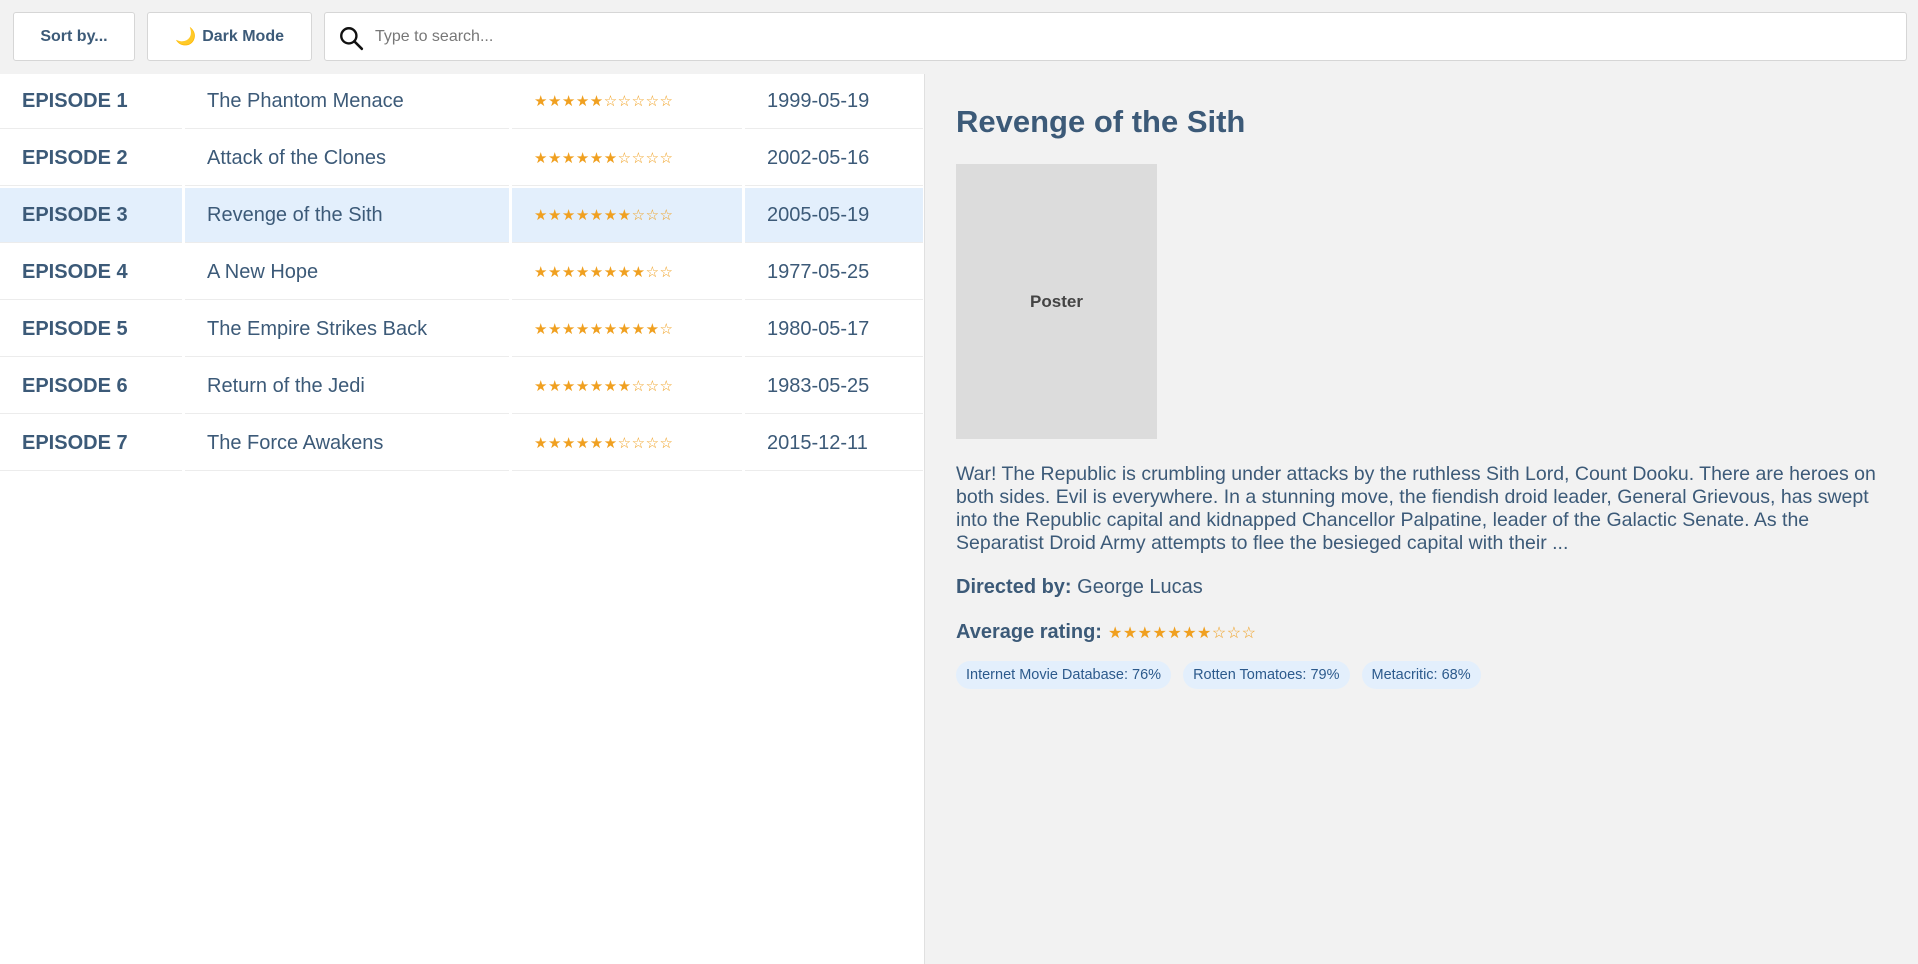 The height and width of the screenshot is (964, 1918). What do you see at coordinates (347, 158) in the screenshot?
I see `episode-title: Attack of the Clones` at bounding box center [347, 158].